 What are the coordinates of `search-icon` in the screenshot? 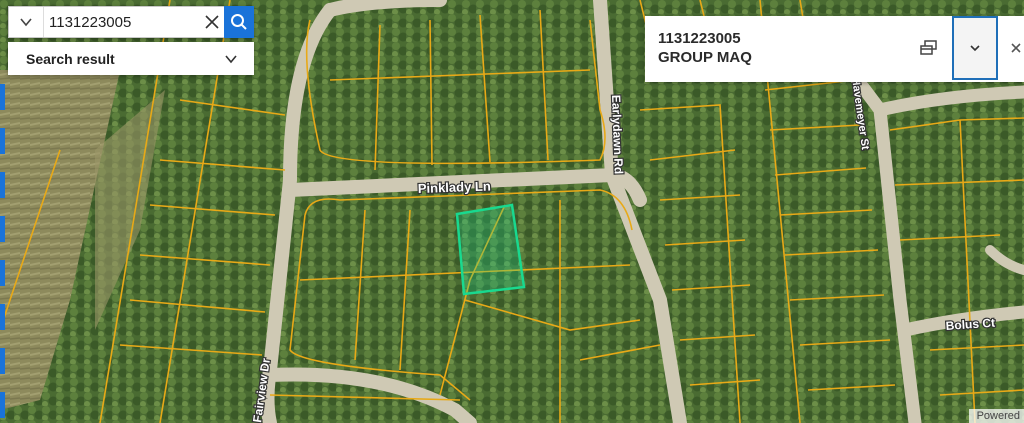 It's located at (239, 22).